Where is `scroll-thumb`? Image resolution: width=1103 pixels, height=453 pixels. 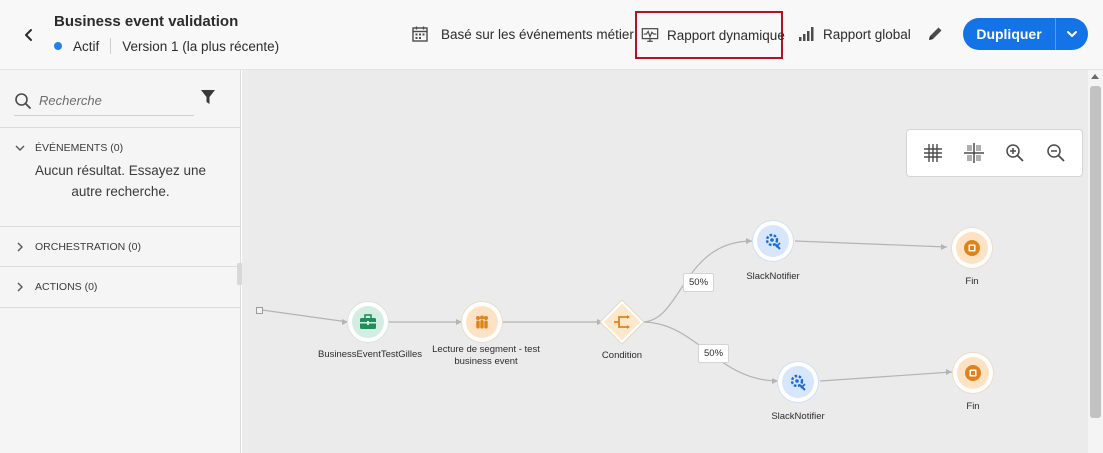
scroll-thumb is located at coordinates (1095, 252).